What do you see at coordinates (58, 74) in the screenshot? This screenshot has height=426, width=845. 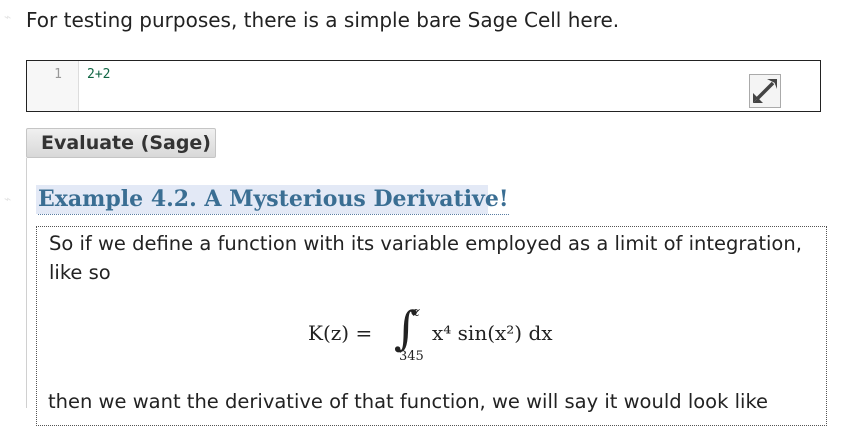 I see `line-number: 1` at bounding box center [58, 74].